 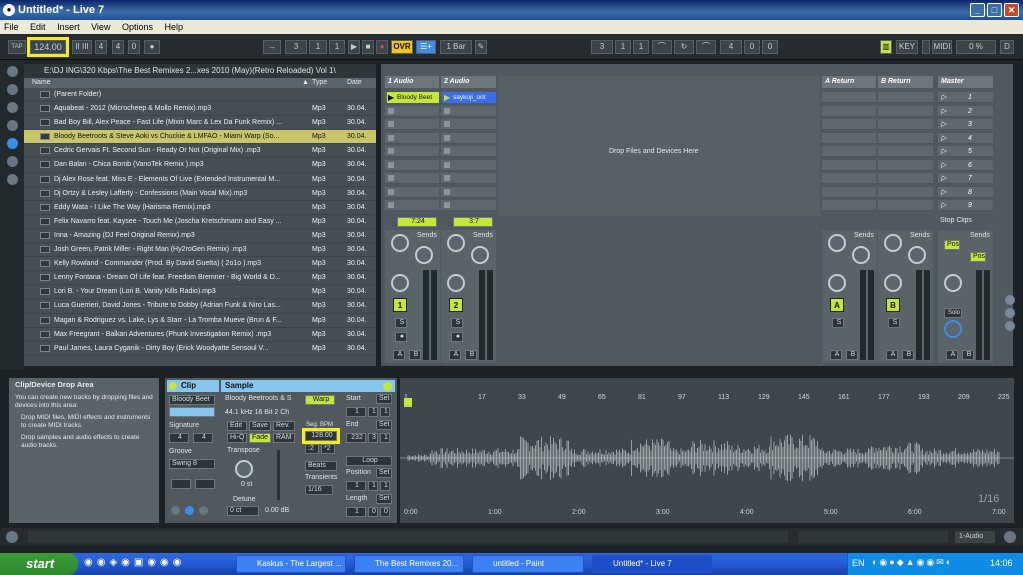 What do you see at coordinates (893, 305) in the screenshot?
I see `track-activator: B` at bounding box center [893, 305].